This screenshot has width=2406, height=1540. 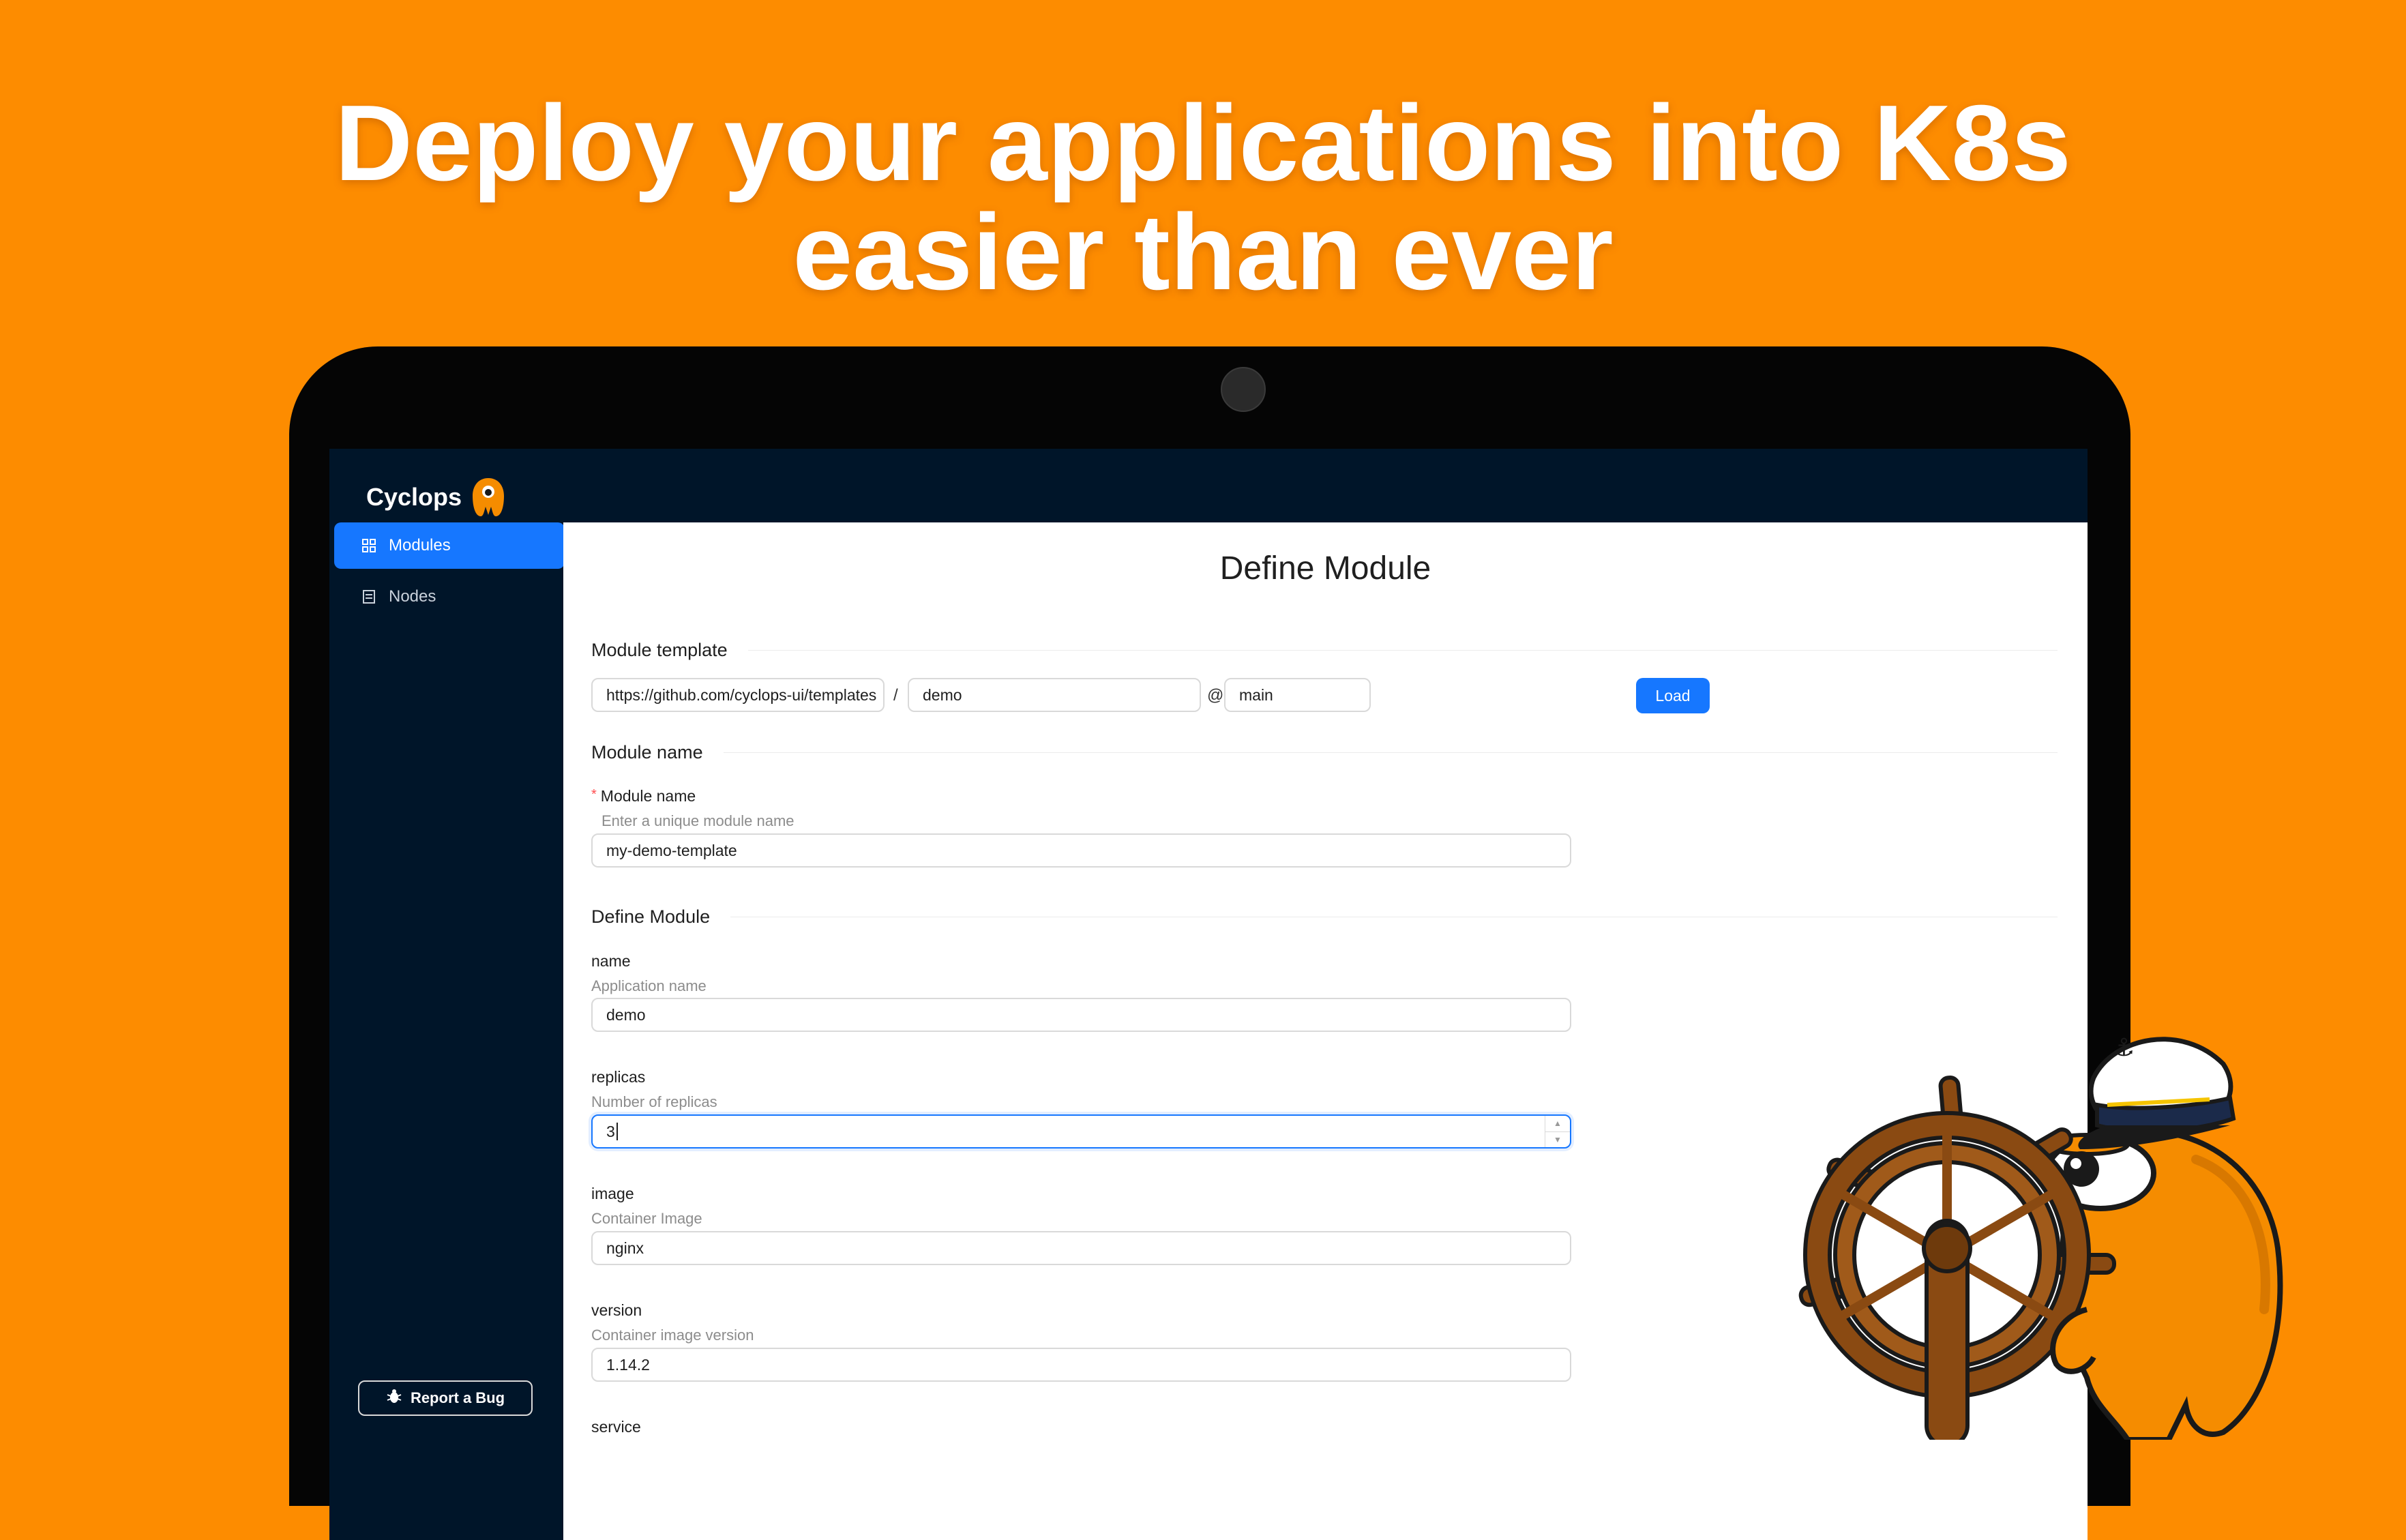 What do you see at coordinates (610, 1131) in the screenshot?
I see `replicas-value: 3` at bounding box center [610, 1131].